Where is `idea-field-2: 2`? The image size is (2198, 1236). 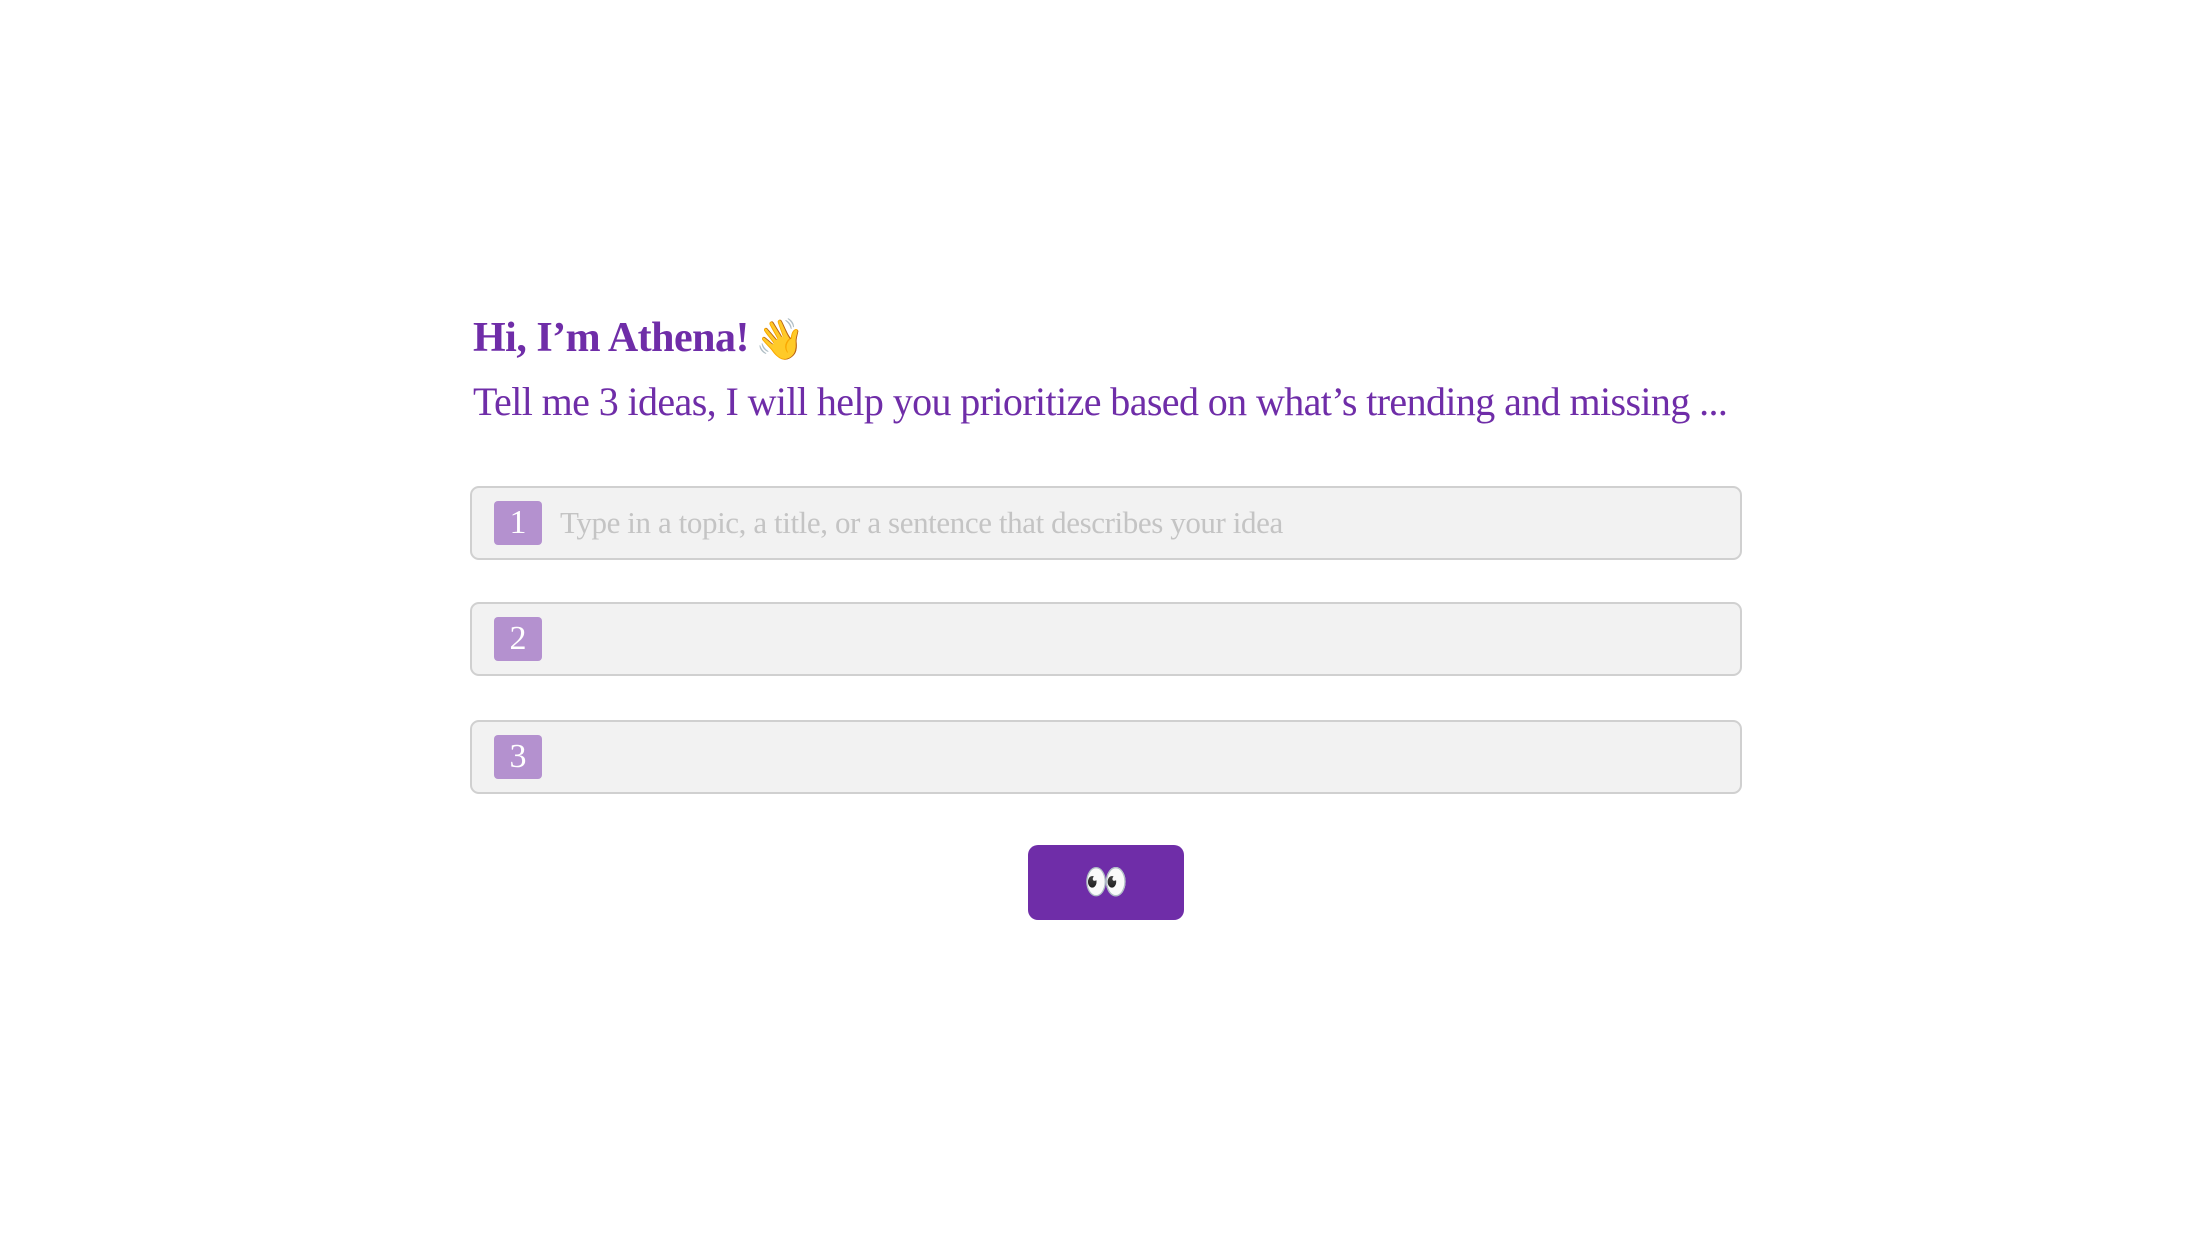 idea-field-2: 2 is located at coordinates (1106, 639).